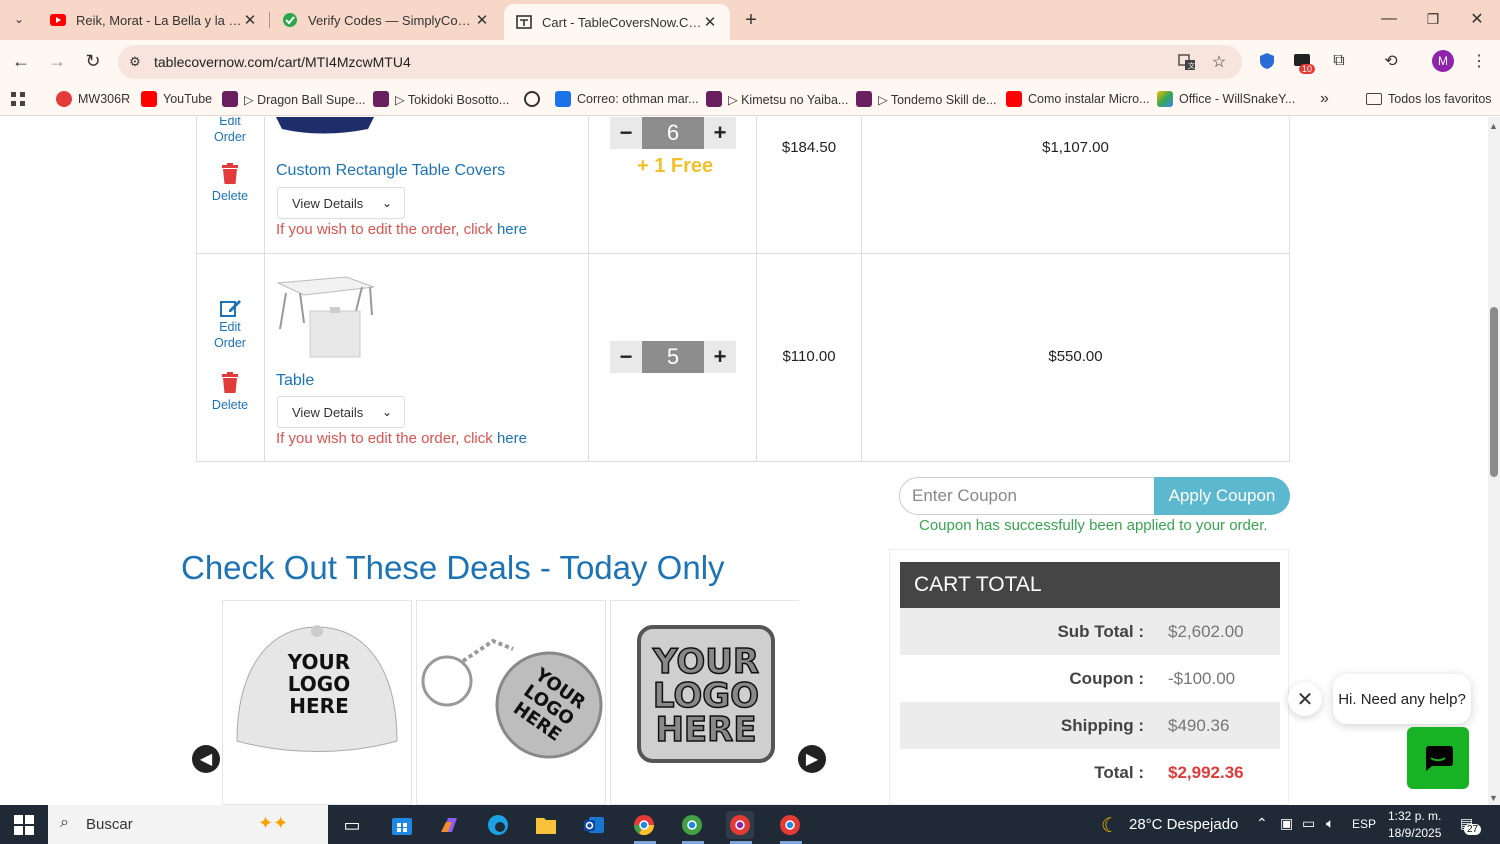 This screenshot has width=1500, height=844. What do you see at coordinates (812, 759) in the screenshot?
I see `carousel-next-icon: ▶` at bounding box center [812, 759].